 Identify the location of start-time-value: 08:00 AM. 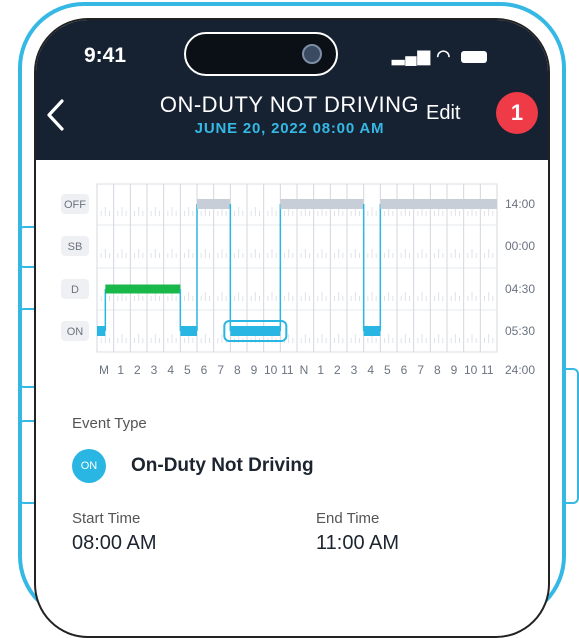
(114, 543).